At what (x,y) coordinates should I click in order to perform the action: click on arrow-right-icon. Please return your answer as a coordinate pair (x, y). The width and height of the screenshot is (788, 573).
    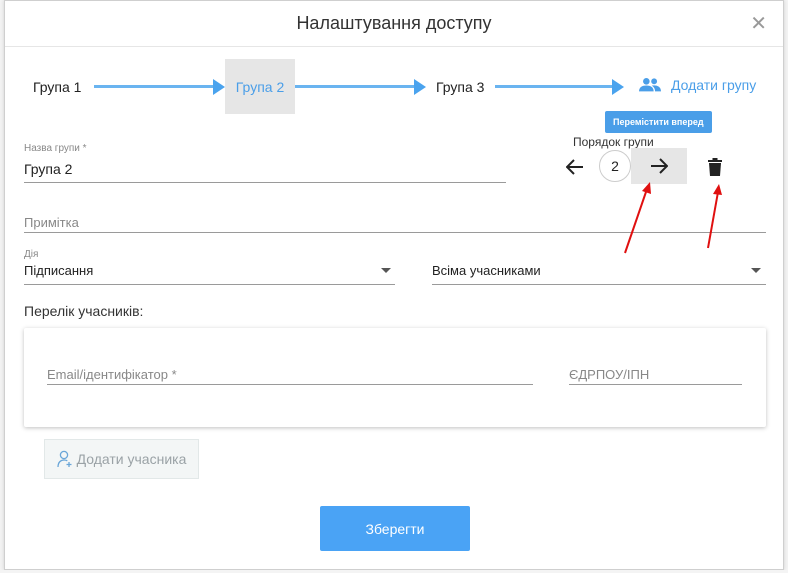
    Looking at the image, I should click on (659, 166).